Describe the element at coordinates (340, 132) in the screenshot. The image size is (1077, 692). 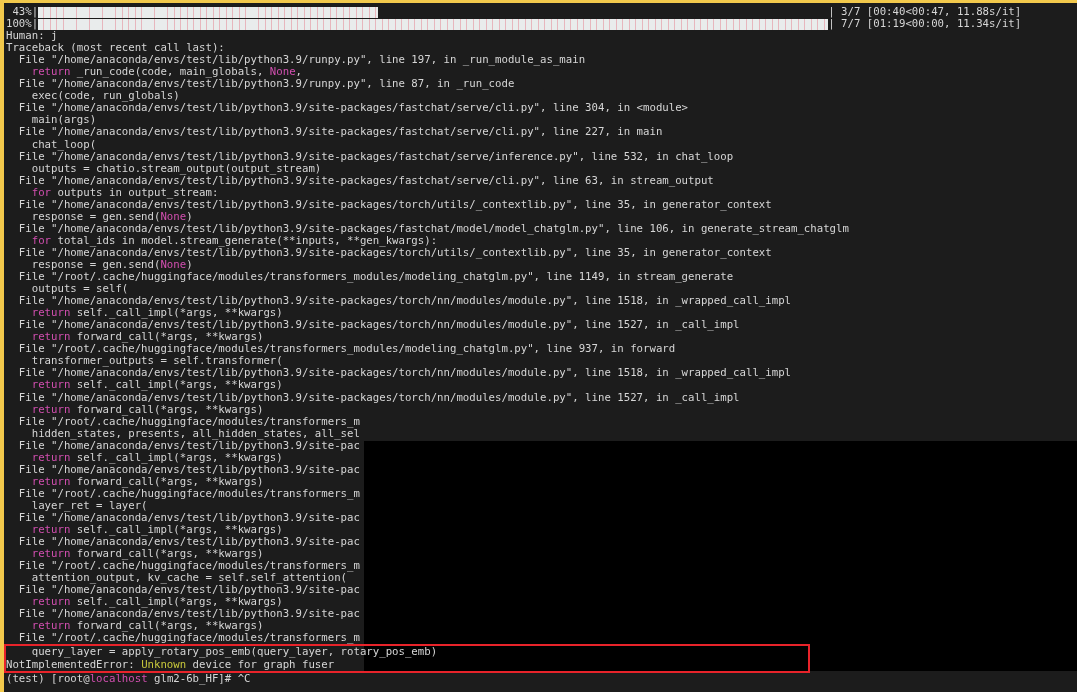
I see `terminal-line: File "/home/anaconda/envs/test/lib/python3.9/site-packages/fastchat/serve/cli.py", line 227, in main` at that location.